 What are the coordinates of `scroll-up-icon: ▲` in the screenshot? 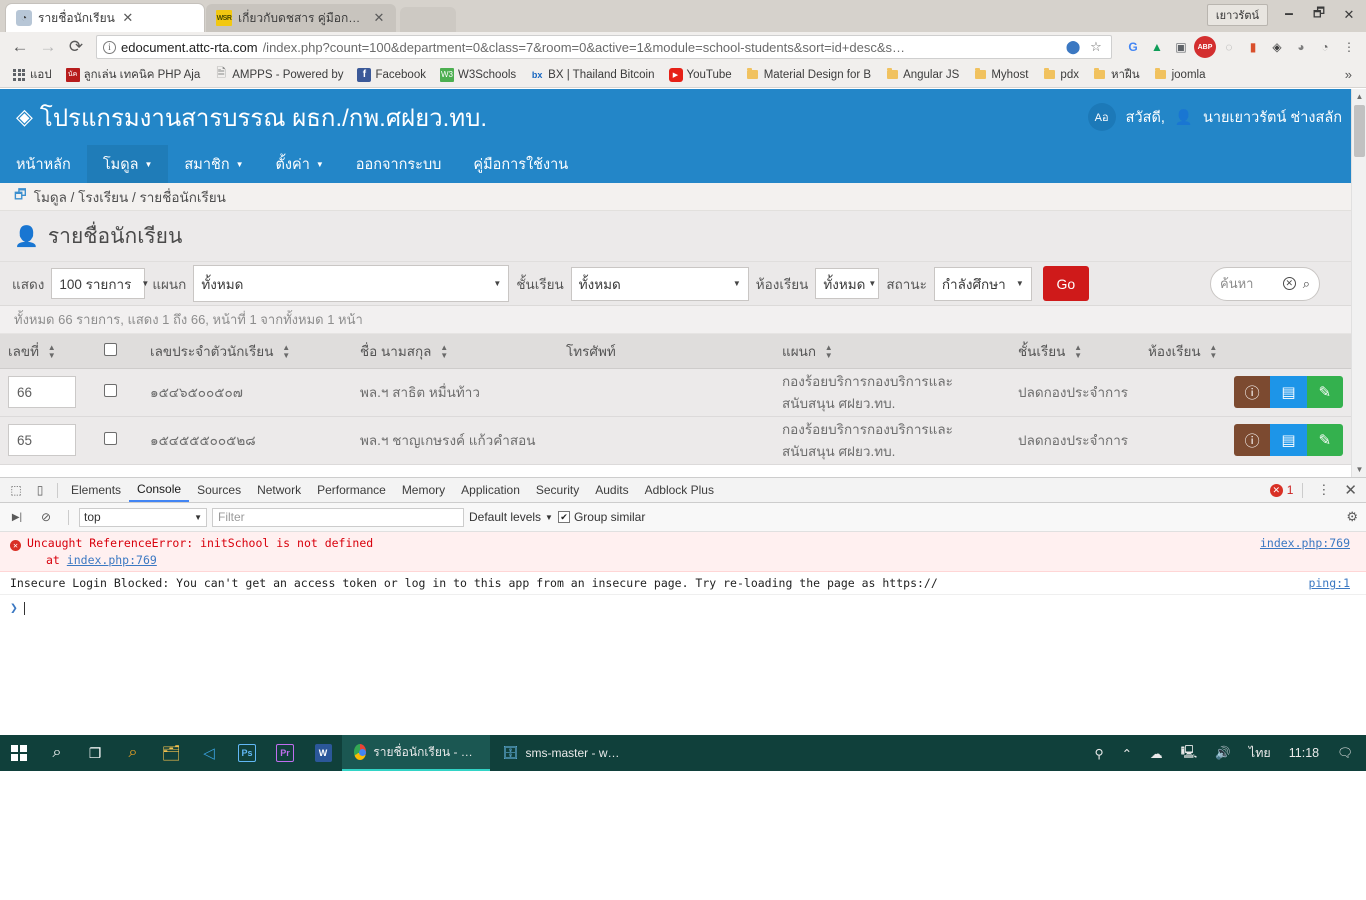 It's located at (1359, 96).